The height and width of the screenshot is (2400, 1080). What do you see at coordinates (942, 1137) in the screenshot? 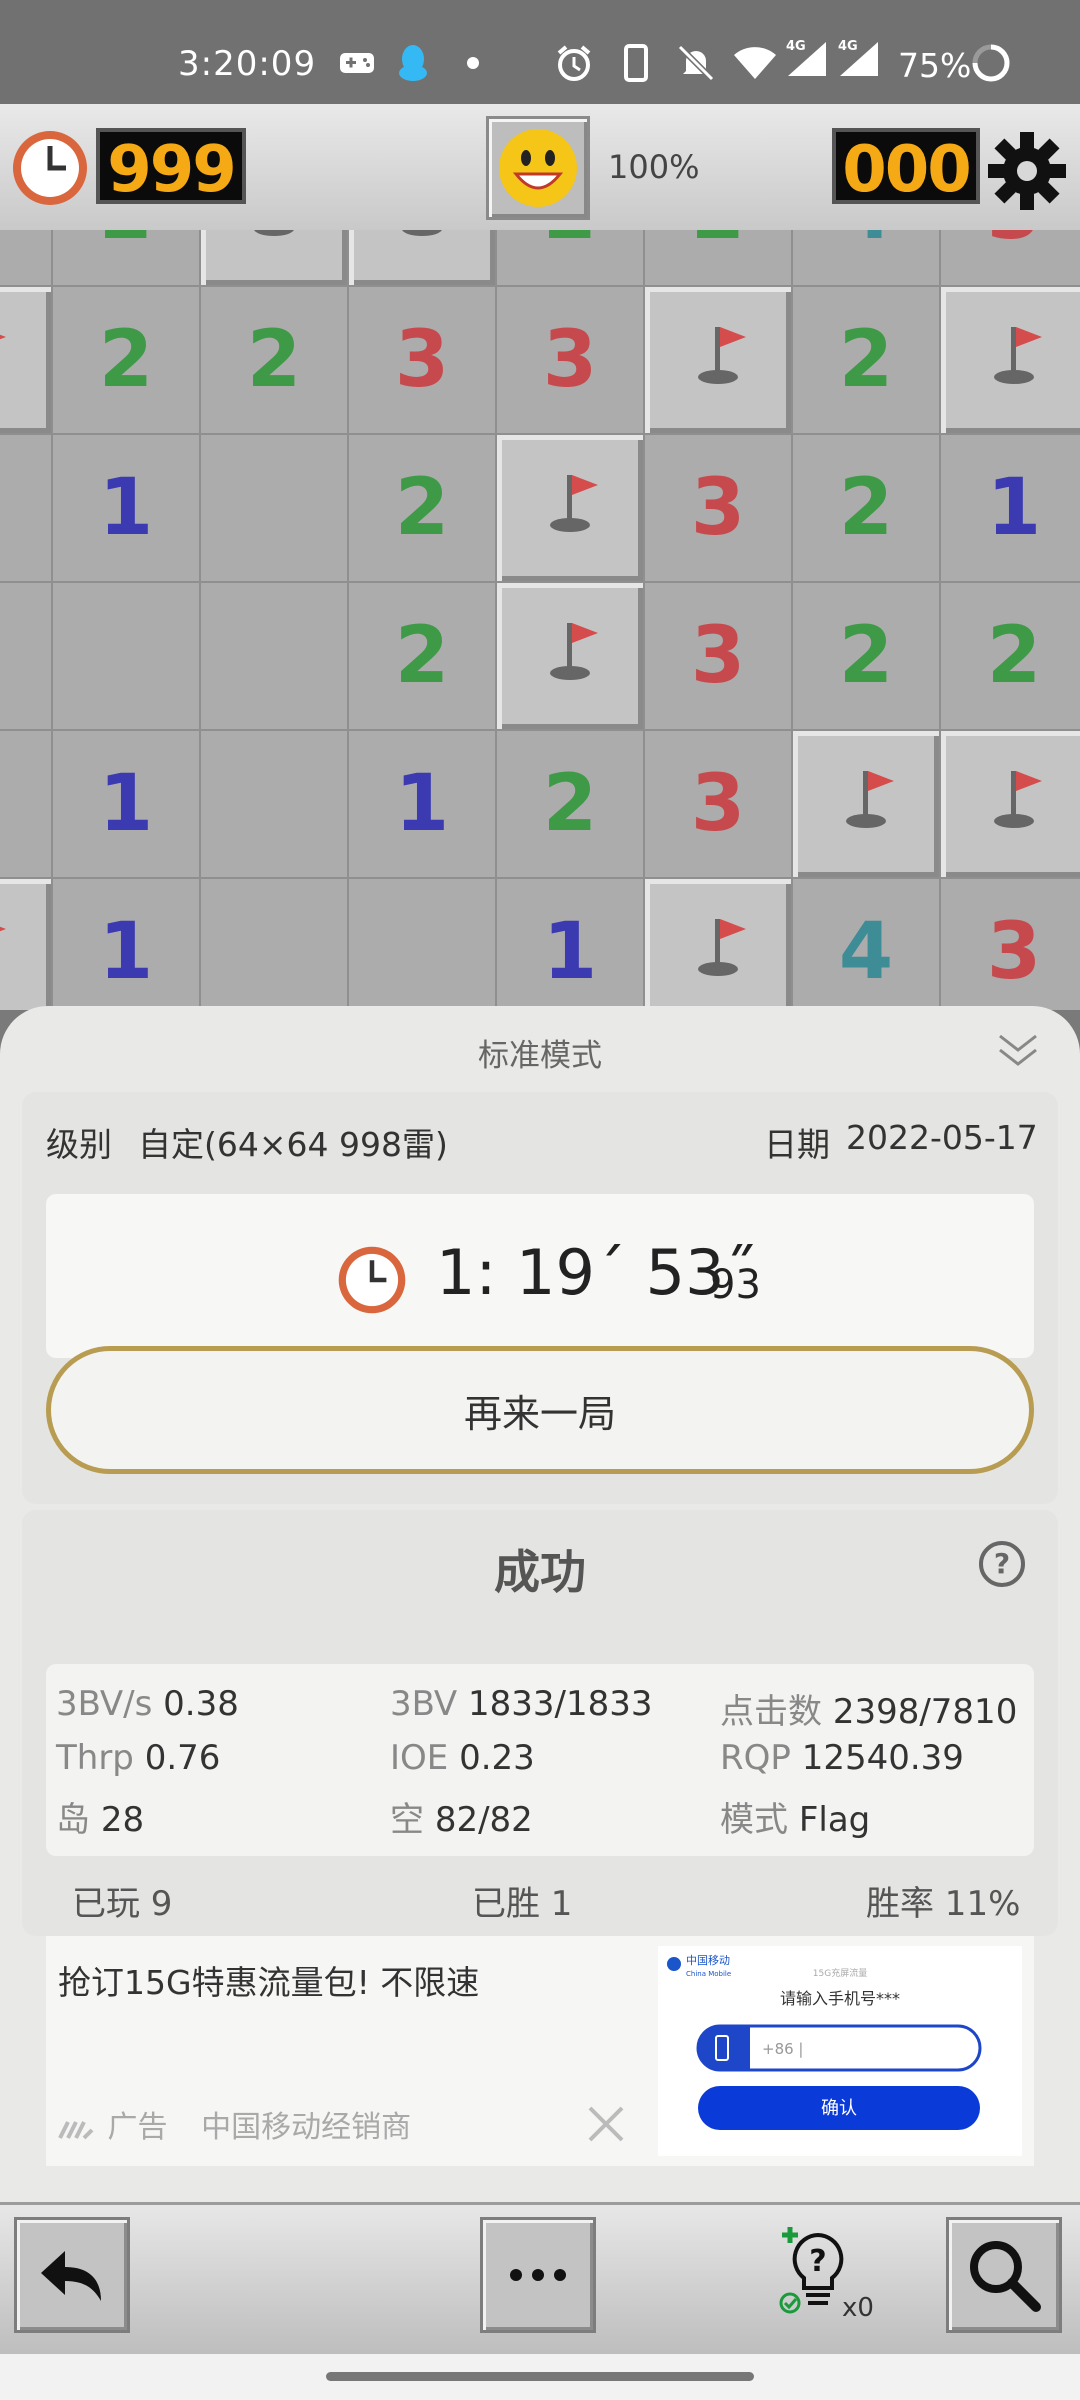
I see `date-value: 2022-05-17` at bounding box center [942, 1137].